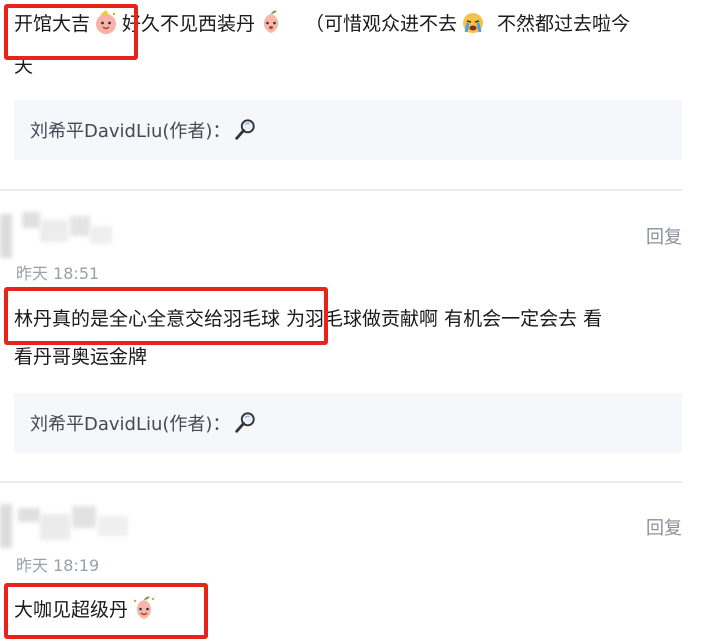 The image size is (711, 644). Describe the element at coordinates (71, 610) in the screenshot. I see `comment-3-text: 大咖见超级丹` at that location.